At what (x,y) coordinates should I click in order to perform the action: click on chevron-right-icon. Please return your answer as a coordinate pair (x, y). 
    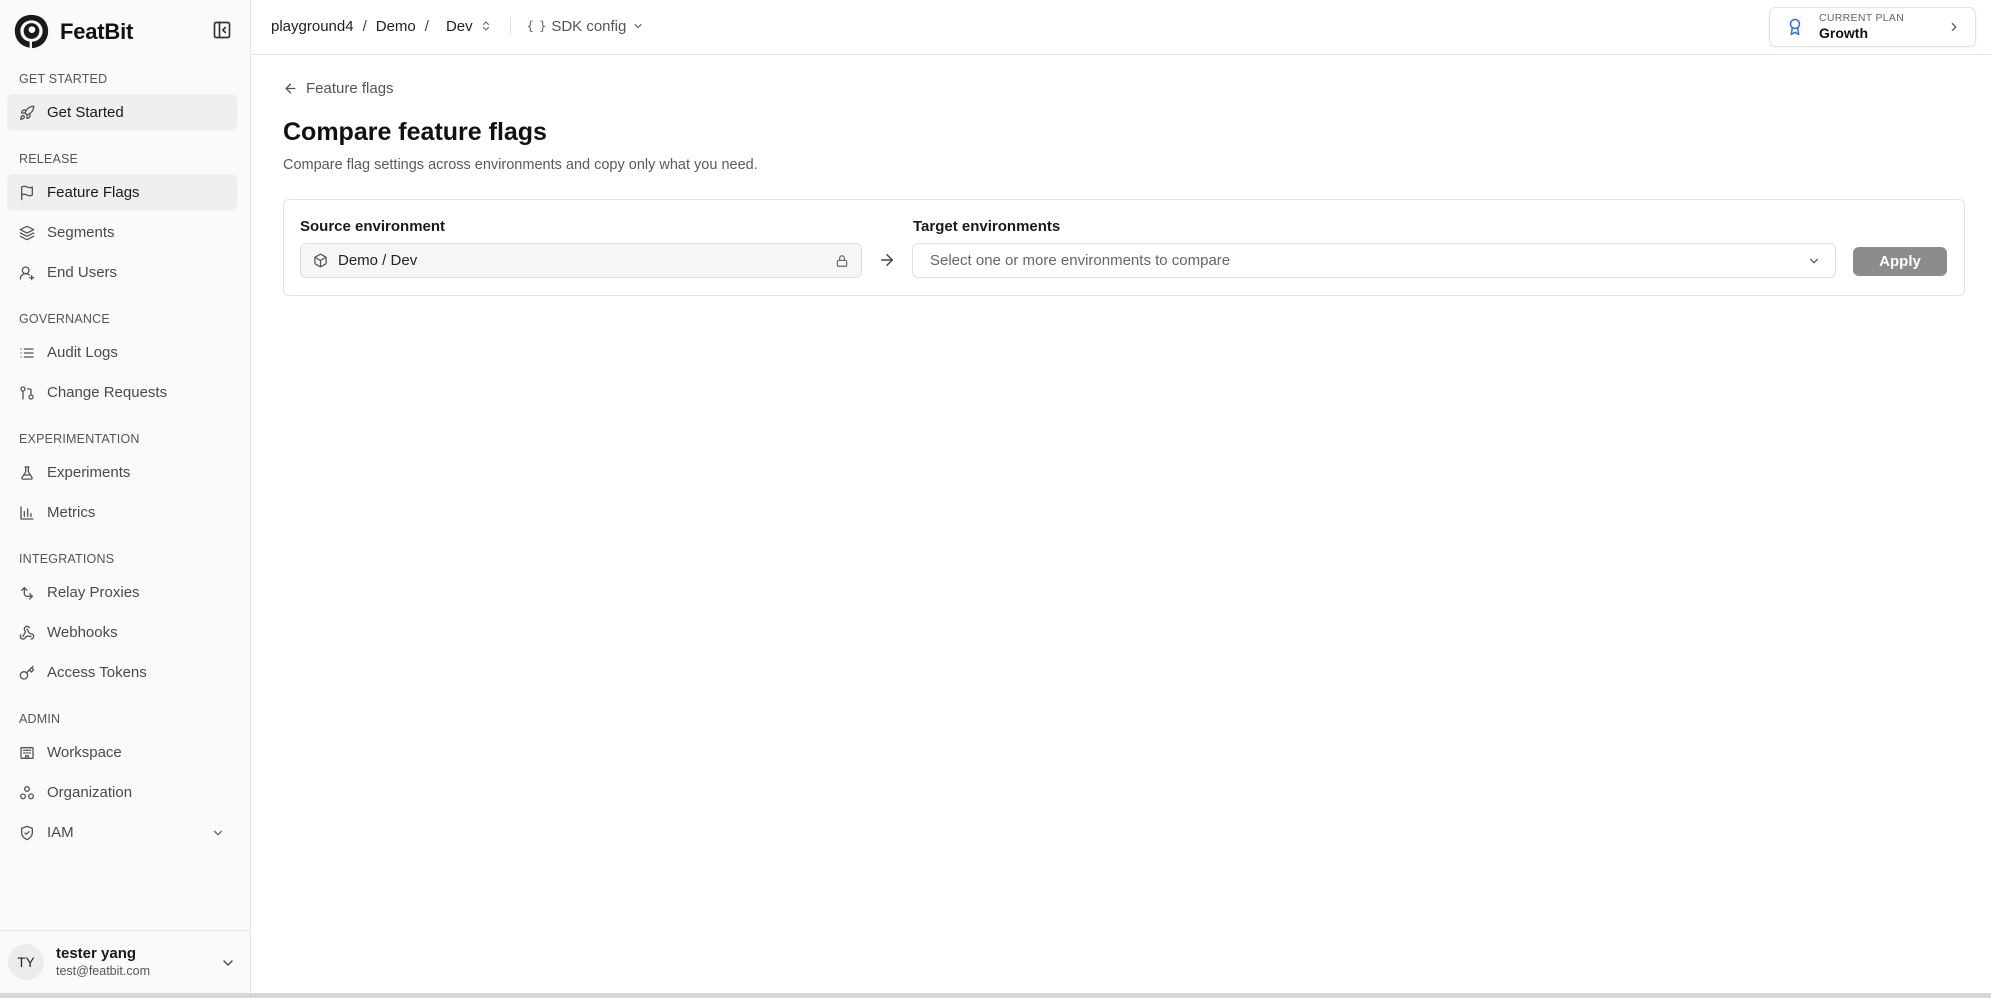
    Looking at the image, I should click on (1954, 27).